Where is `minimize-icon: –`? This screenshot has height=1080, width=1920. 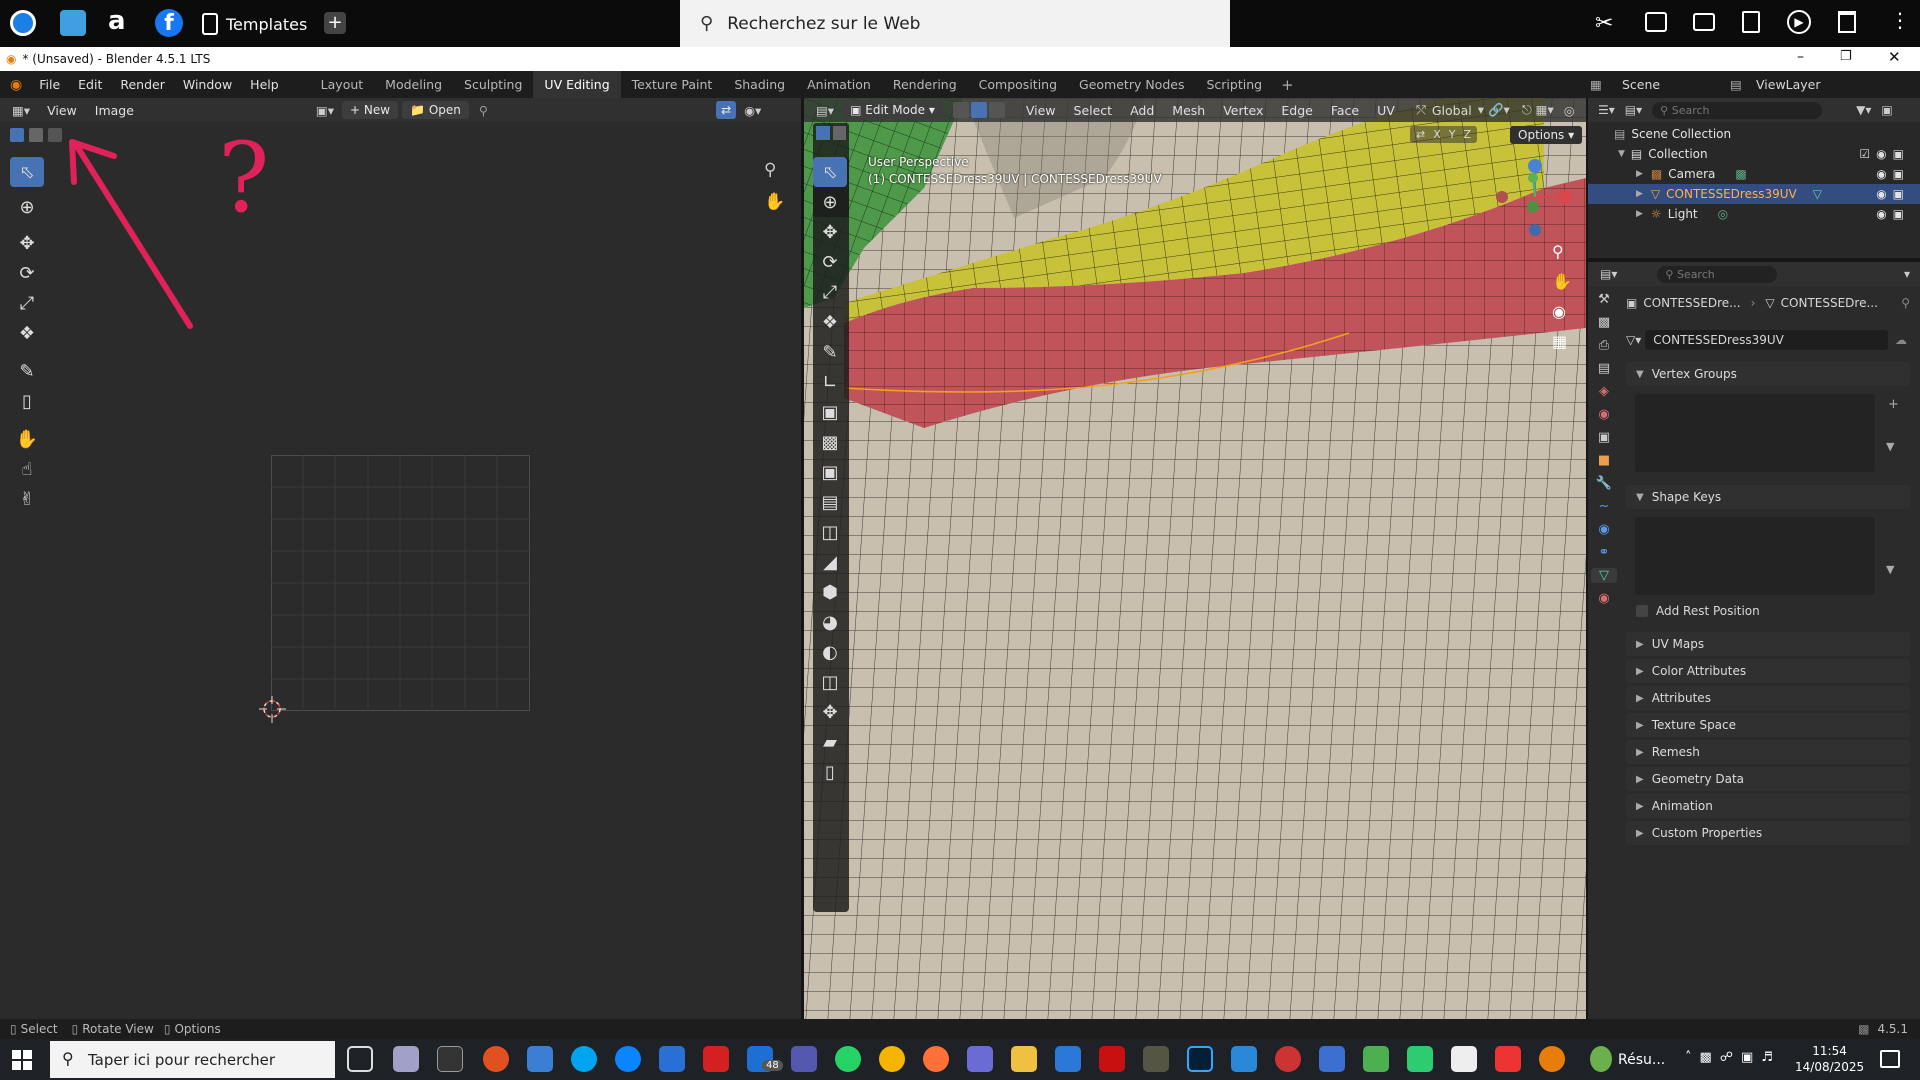 minimize-icon: – is located at coordinates (1800, 57).